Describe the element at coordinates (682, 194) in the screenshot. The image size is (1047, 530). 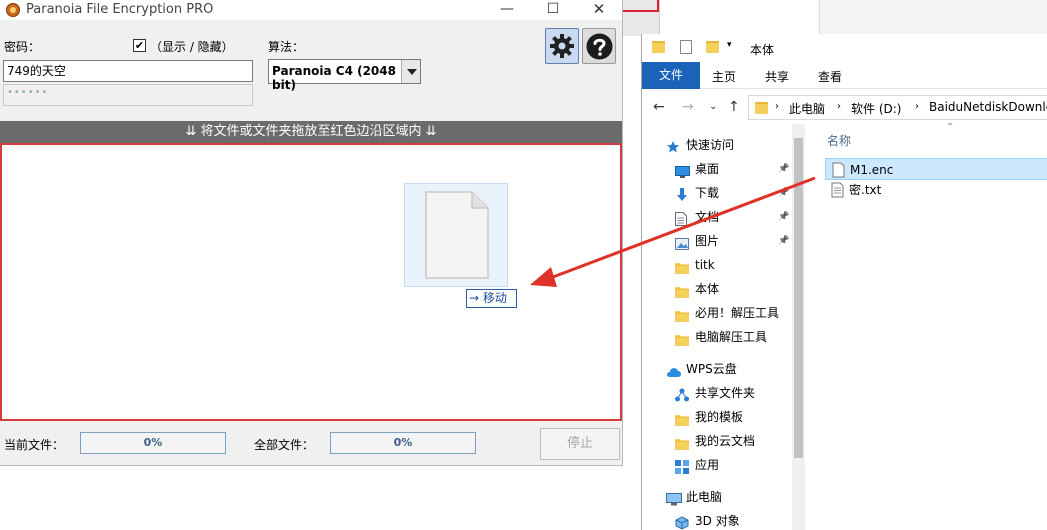
I see `download-icon` at that location.